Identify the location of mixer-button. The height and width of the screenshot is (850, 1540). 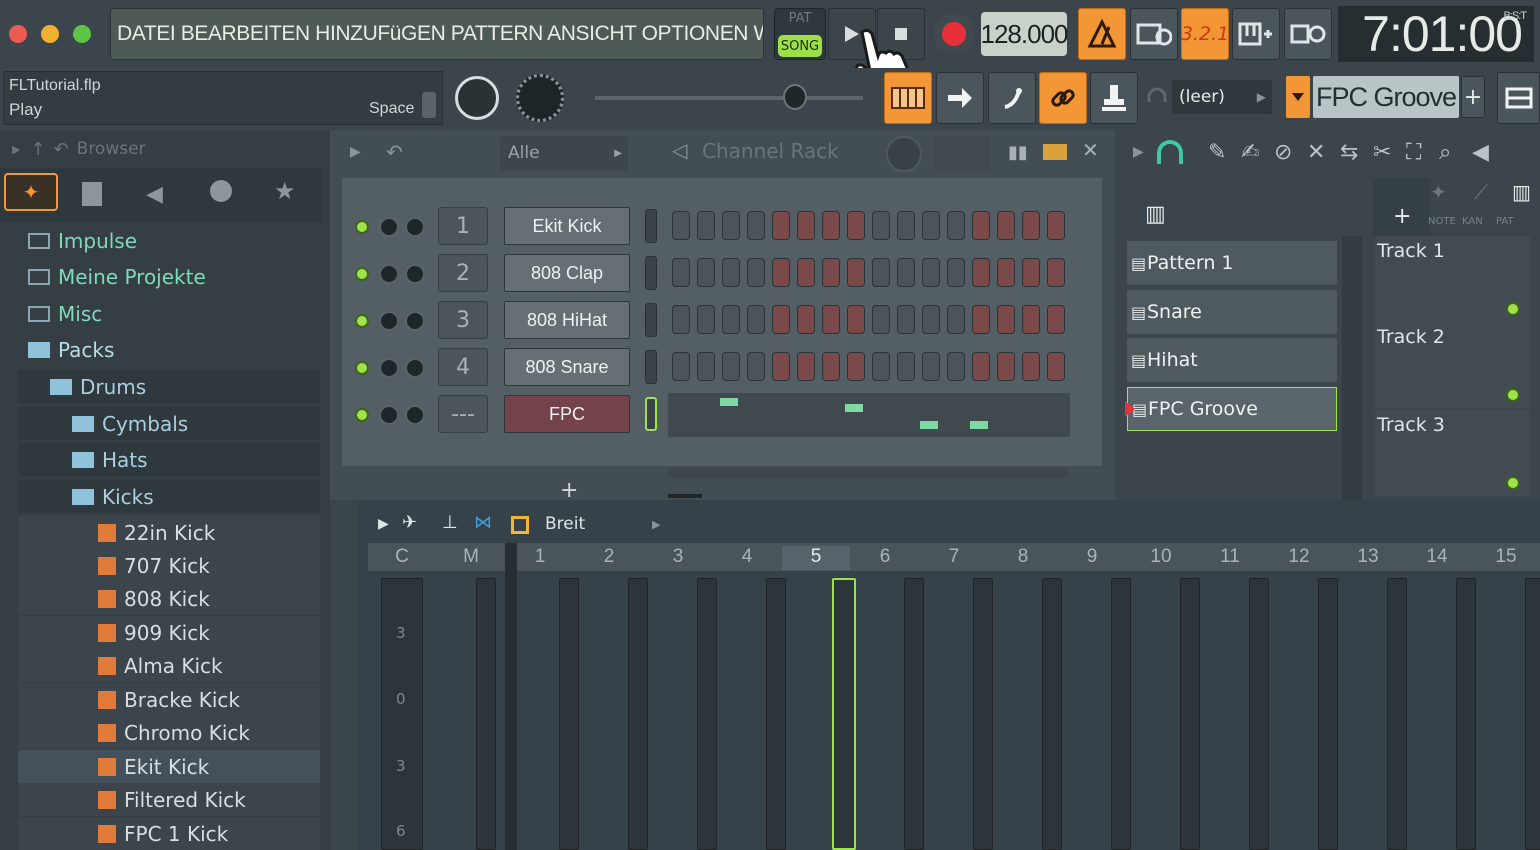
(1114, 98).